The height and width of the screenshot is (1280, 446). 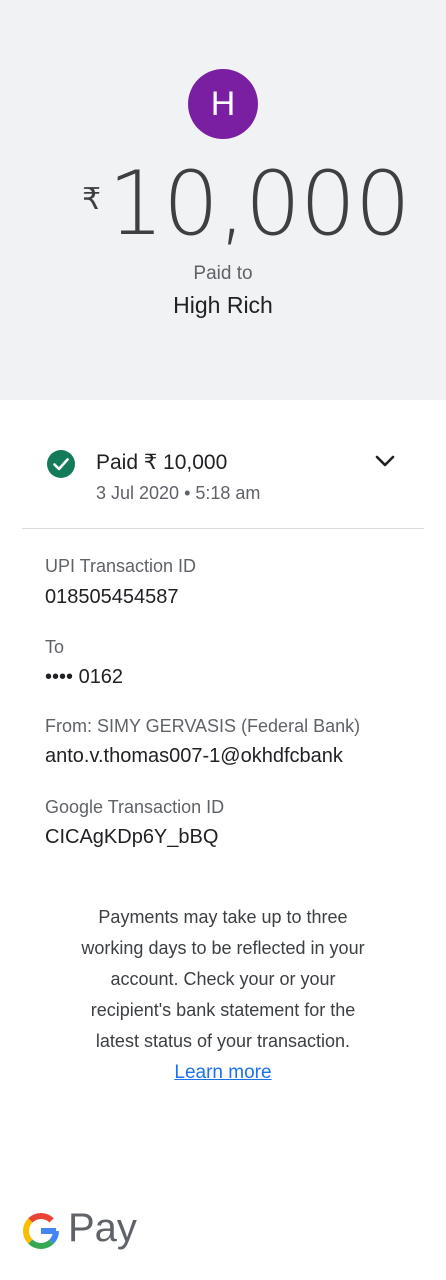 What do you see at coordinates (41, 1231) in the screenshot?
I see `google-g-icon` at bounding box center [41, 1231].